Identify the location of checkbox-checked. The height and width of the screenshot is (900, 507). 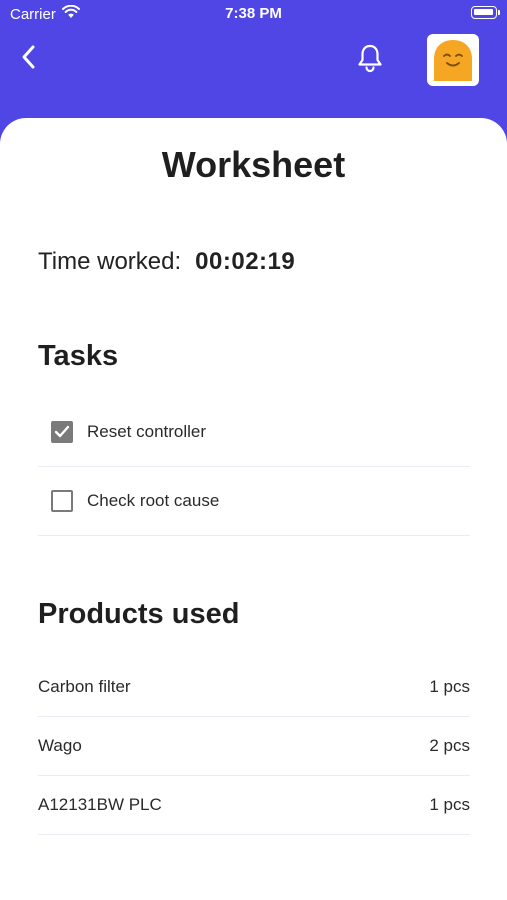
(62, 432).